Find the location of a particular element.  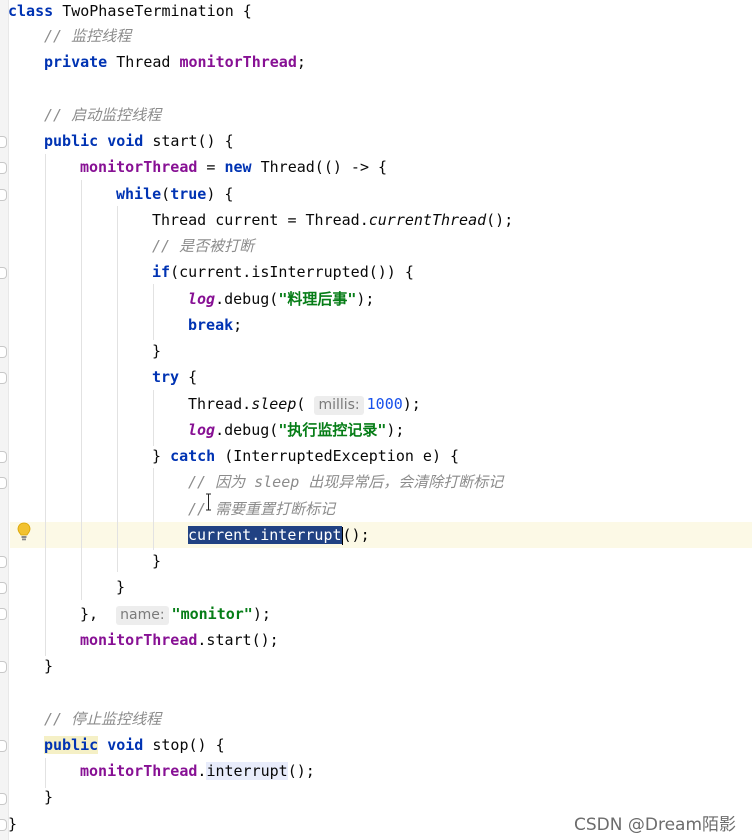

code-line-stop-body: monitorThread.interrupt(); is located at coordinates (197, 771).